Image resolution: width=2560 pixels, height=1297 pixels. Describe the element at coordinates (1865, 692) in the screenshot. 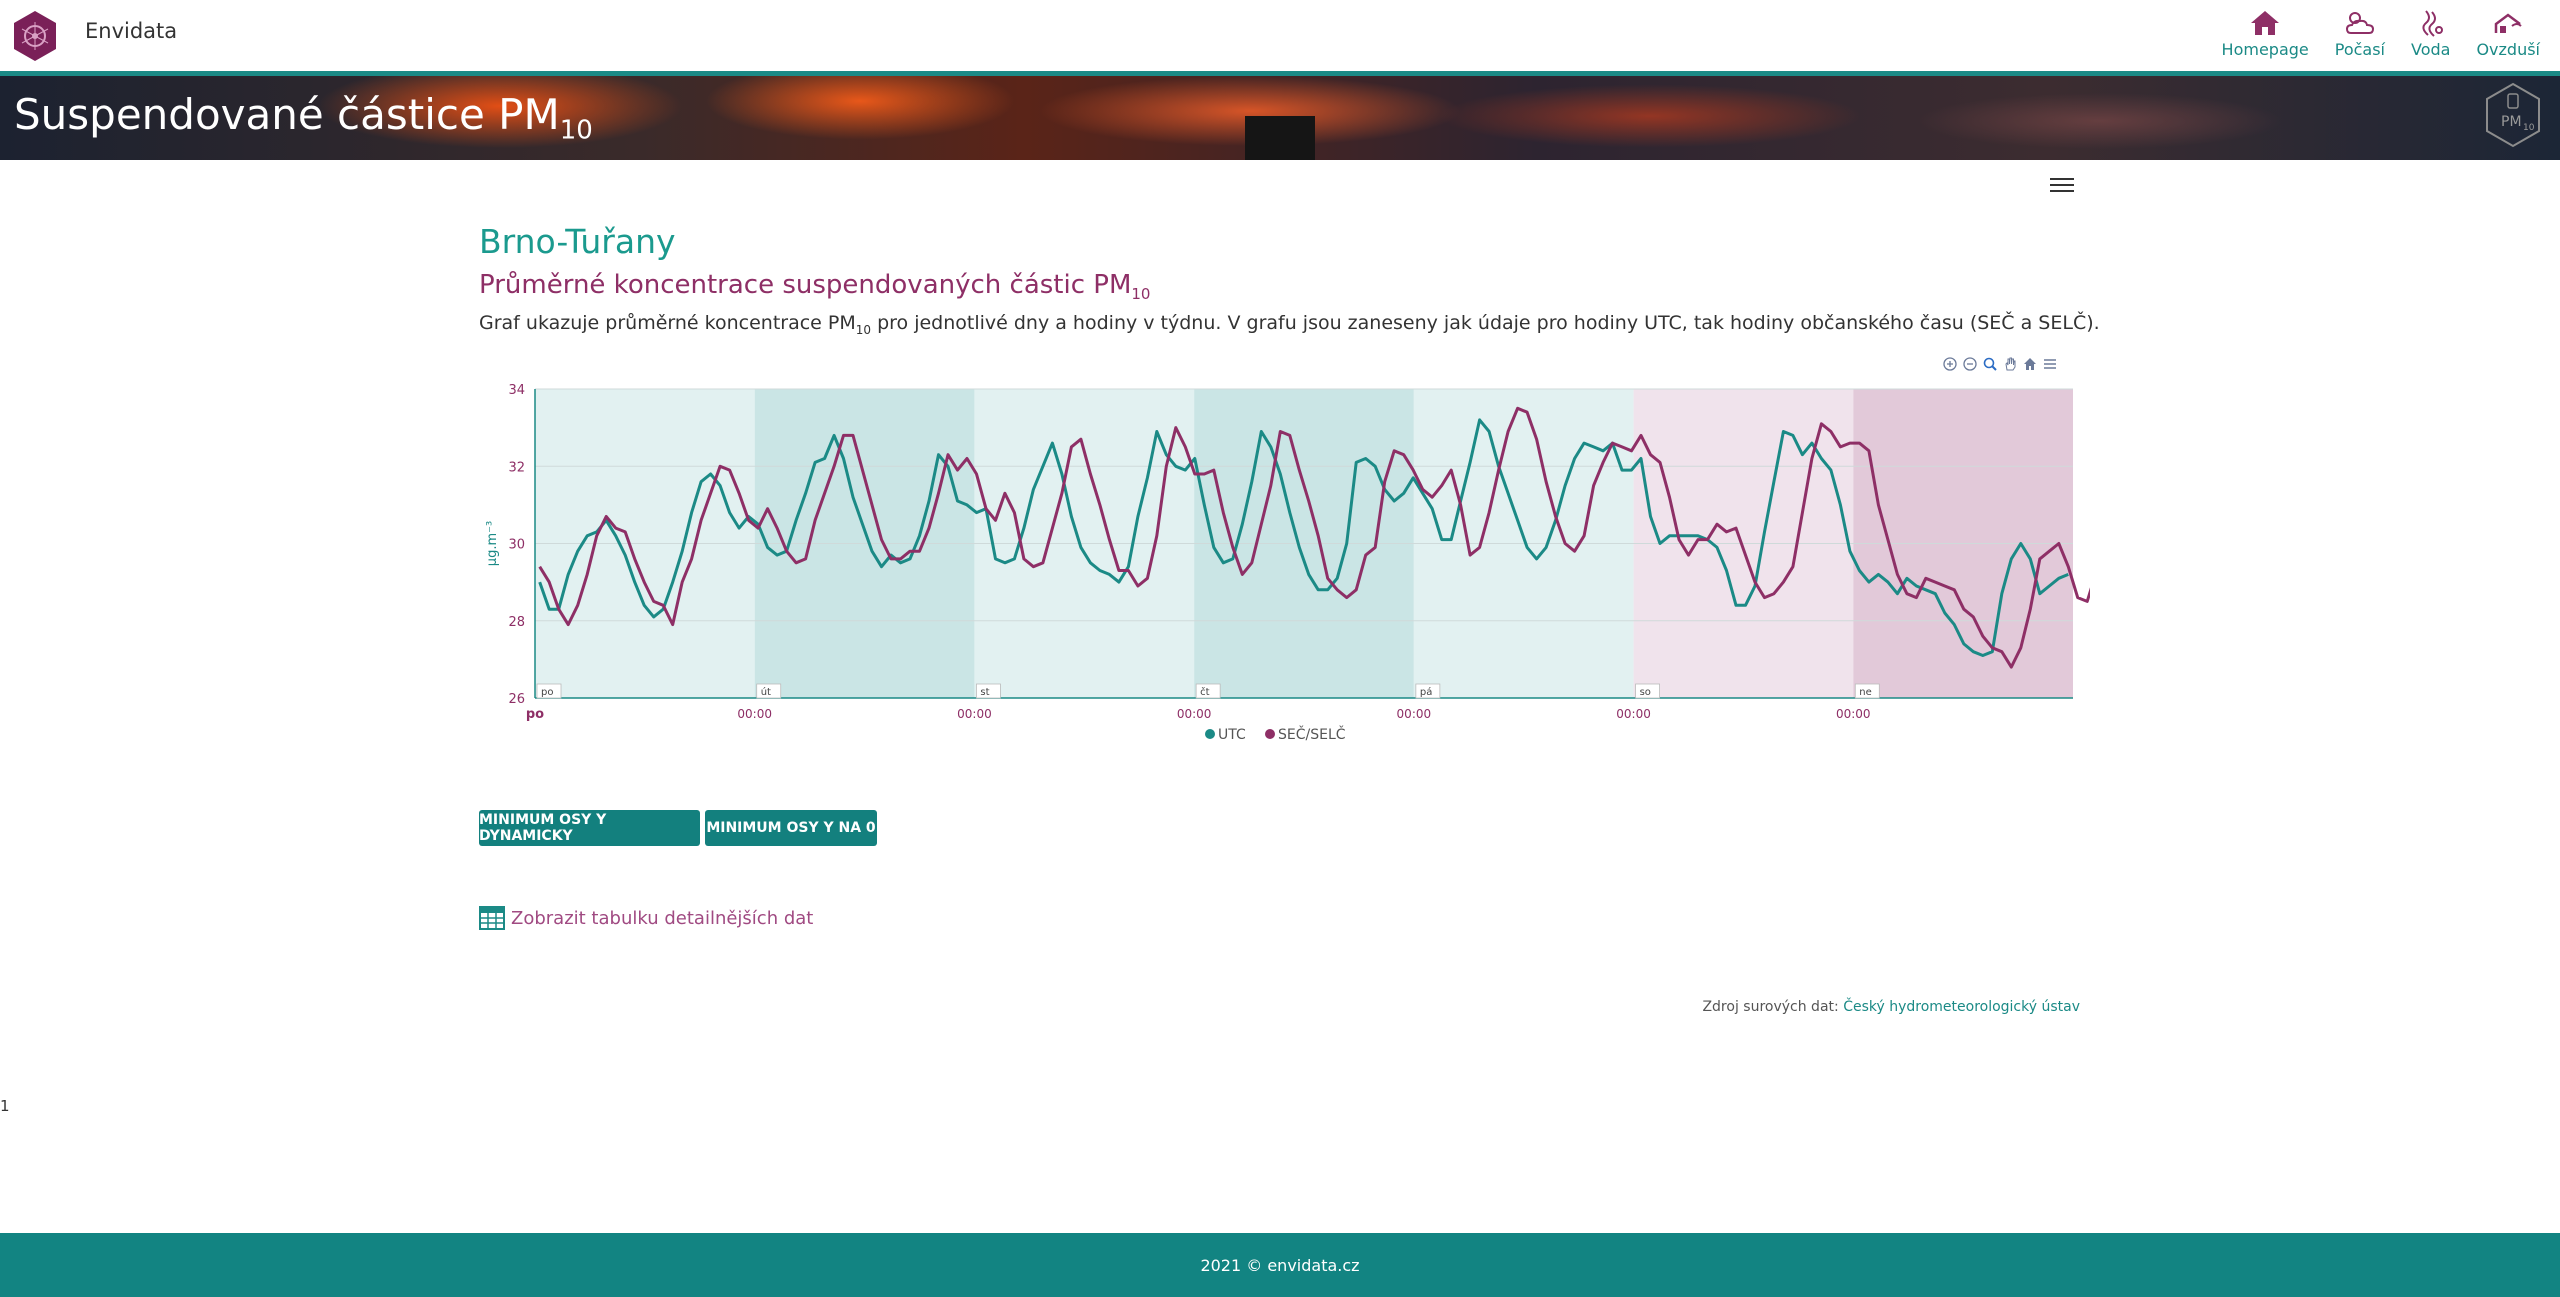

I see `day-tag-ne: ne` at that location.